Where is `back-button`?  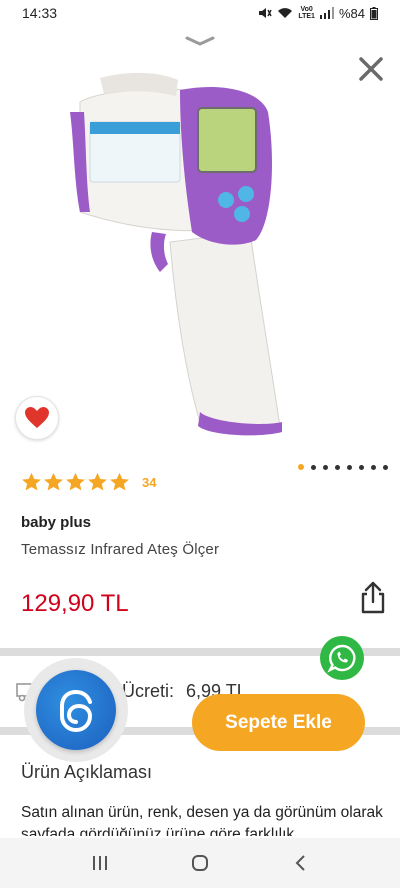 back-button is located at coordinates (300, 863).